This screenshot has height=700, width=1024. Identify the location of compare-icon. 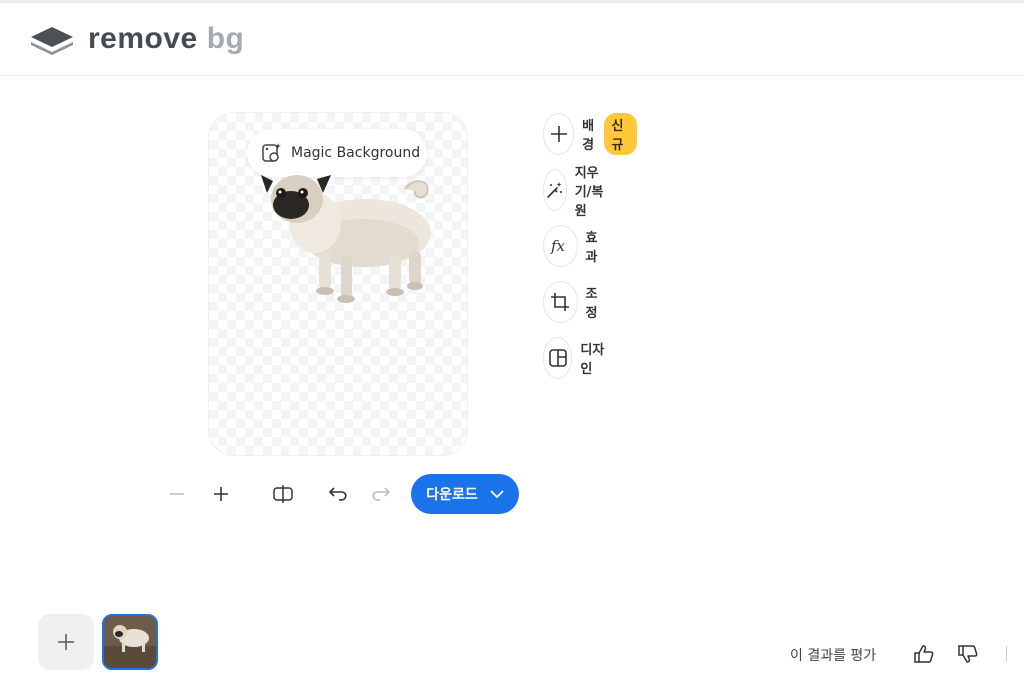
(283, 494).